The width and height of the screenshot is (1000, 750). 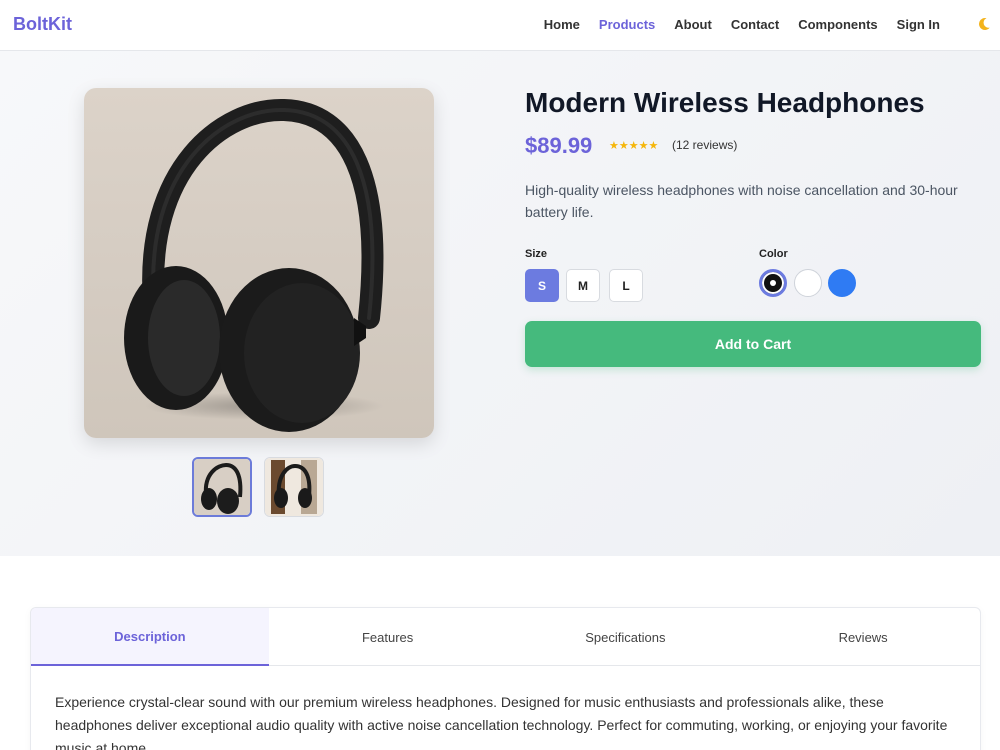 I want to click on size-option-s: S, so click(x=542, y=285).